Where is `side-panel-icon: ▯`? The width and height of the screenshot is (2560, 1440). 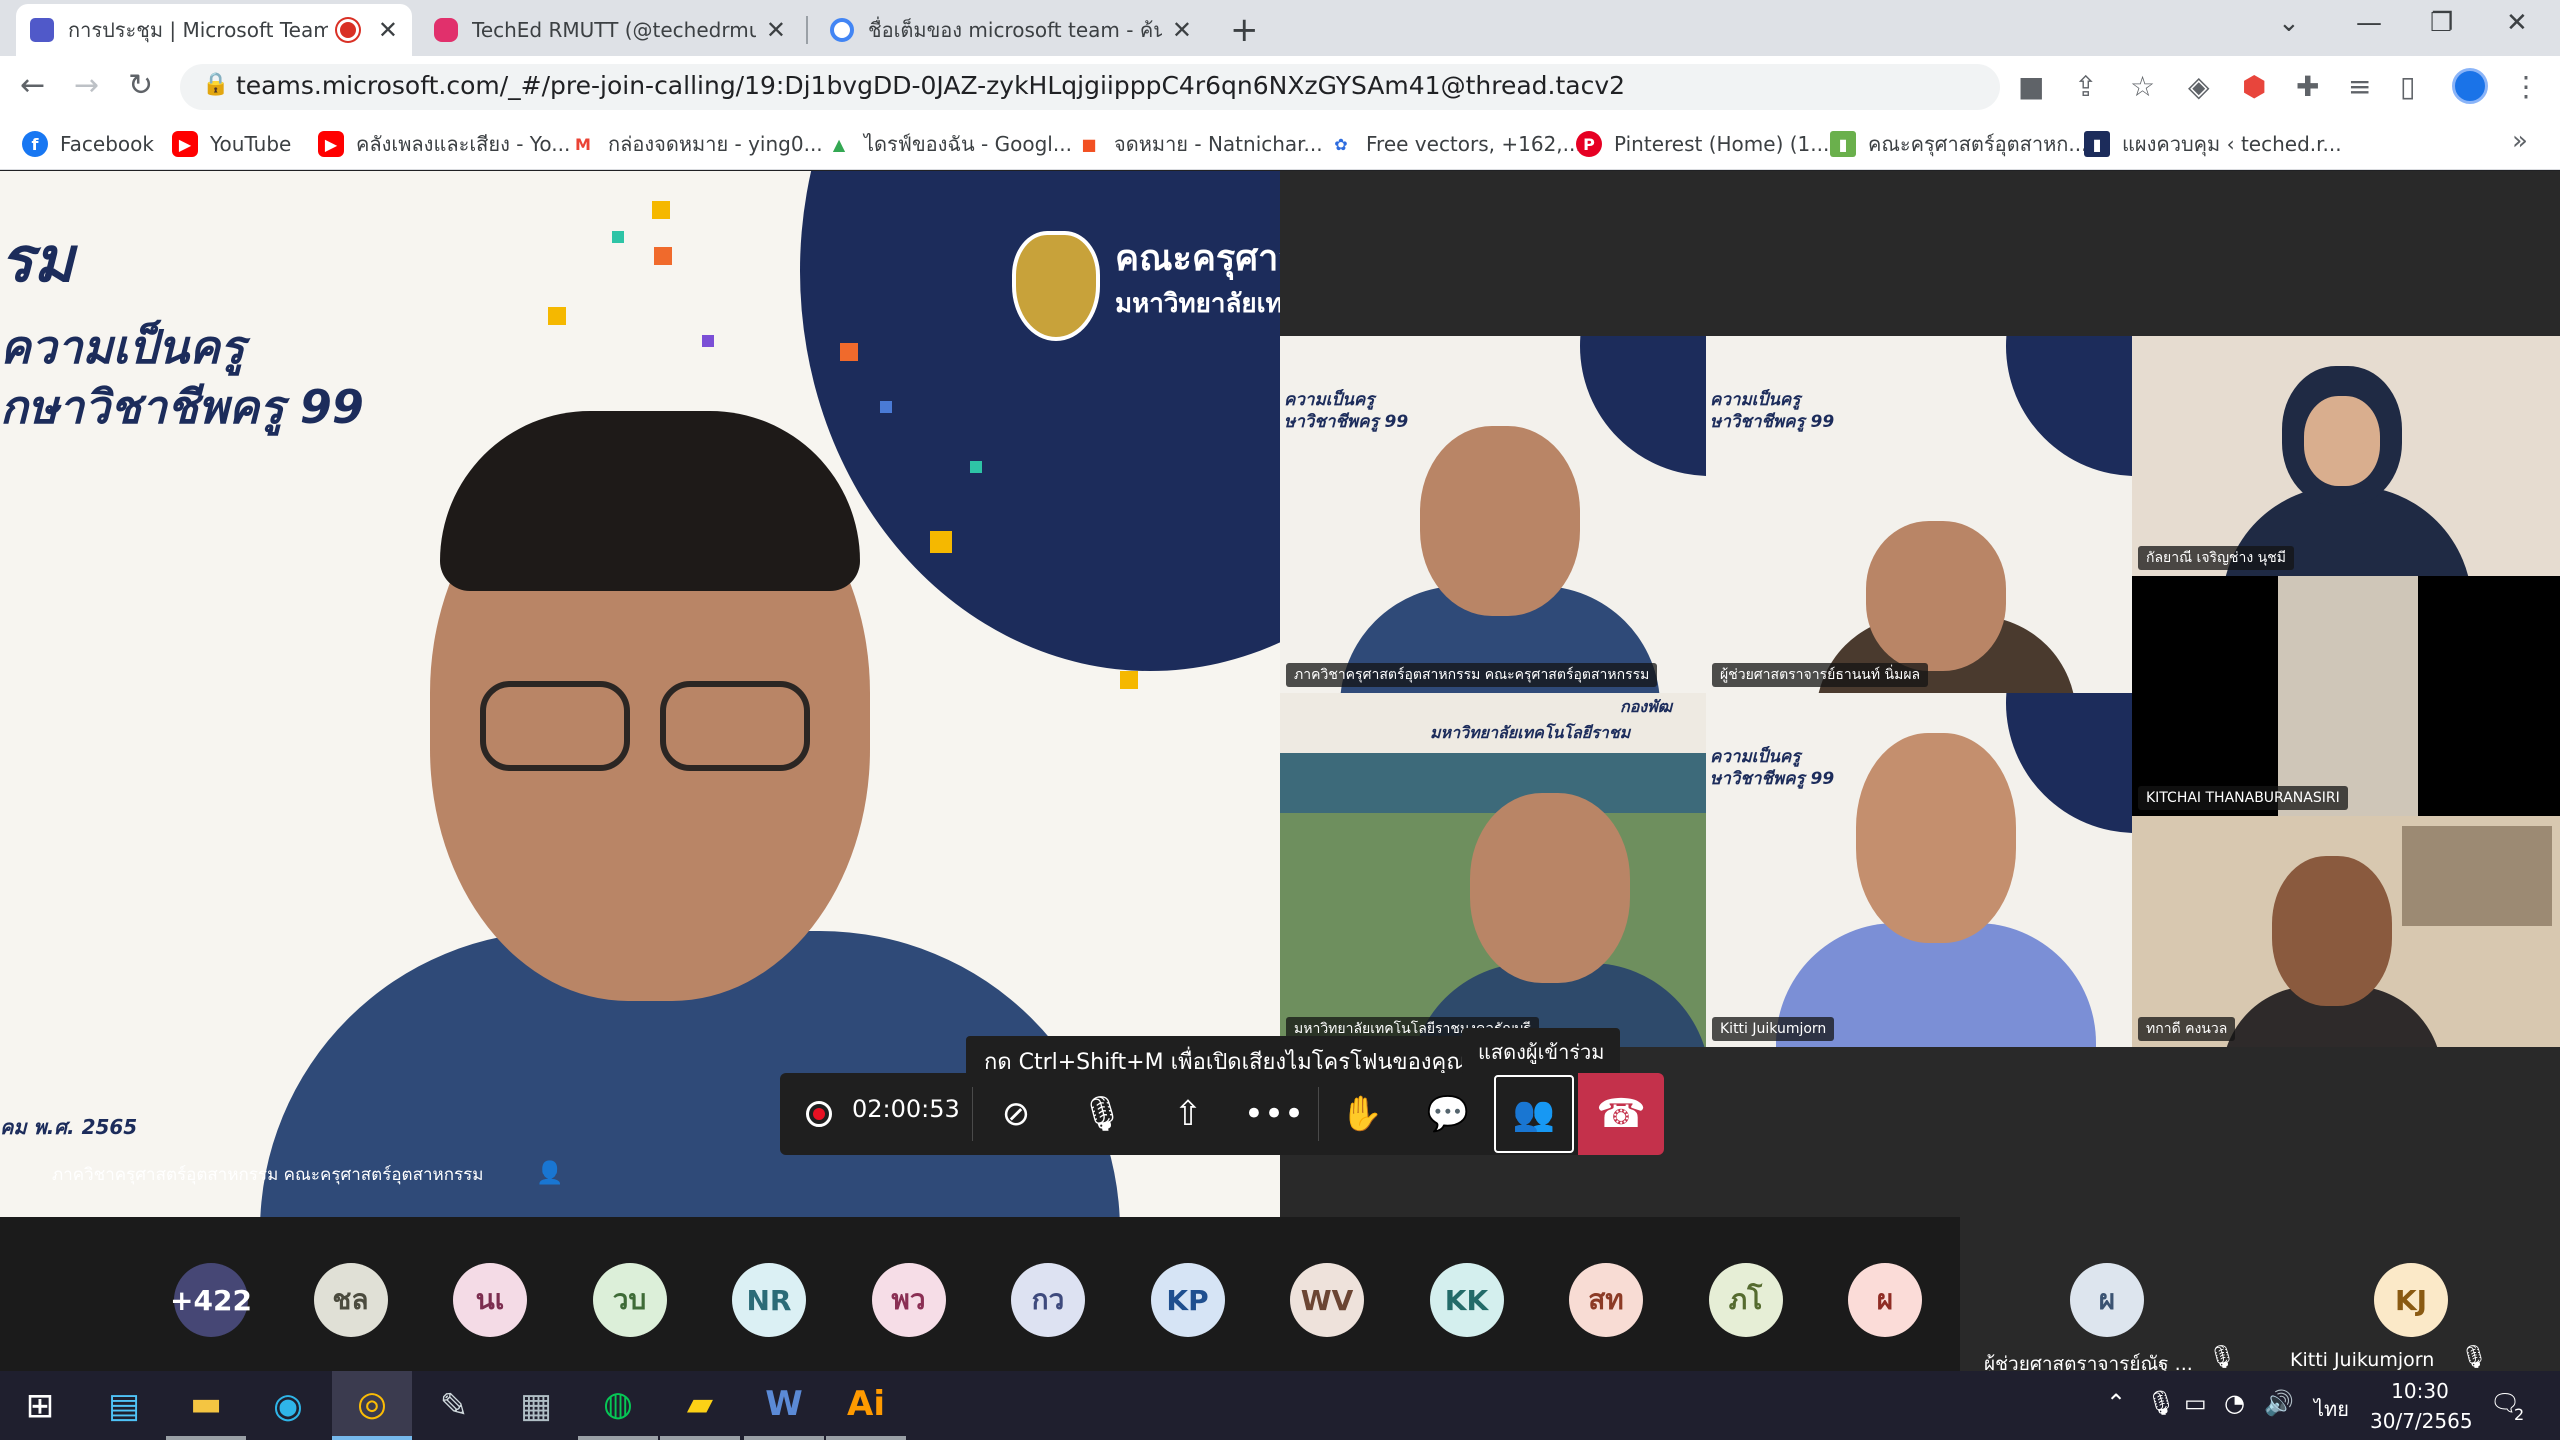 side-panel-icon: ▯ is located at coordinates (2407, 86).